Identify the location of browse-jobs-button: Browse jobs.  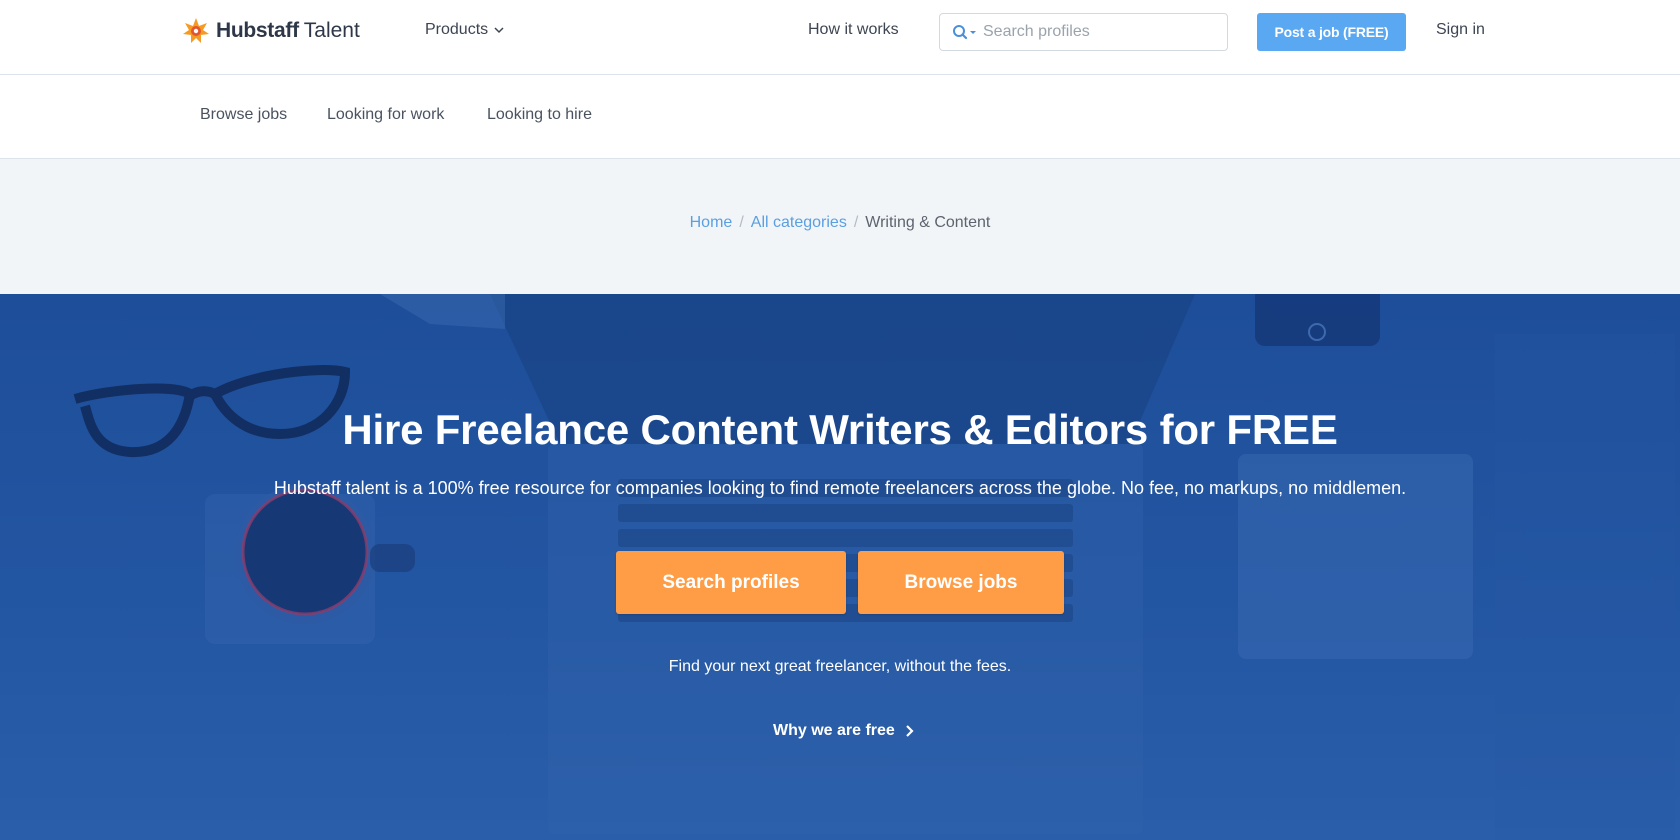
(961, 582).